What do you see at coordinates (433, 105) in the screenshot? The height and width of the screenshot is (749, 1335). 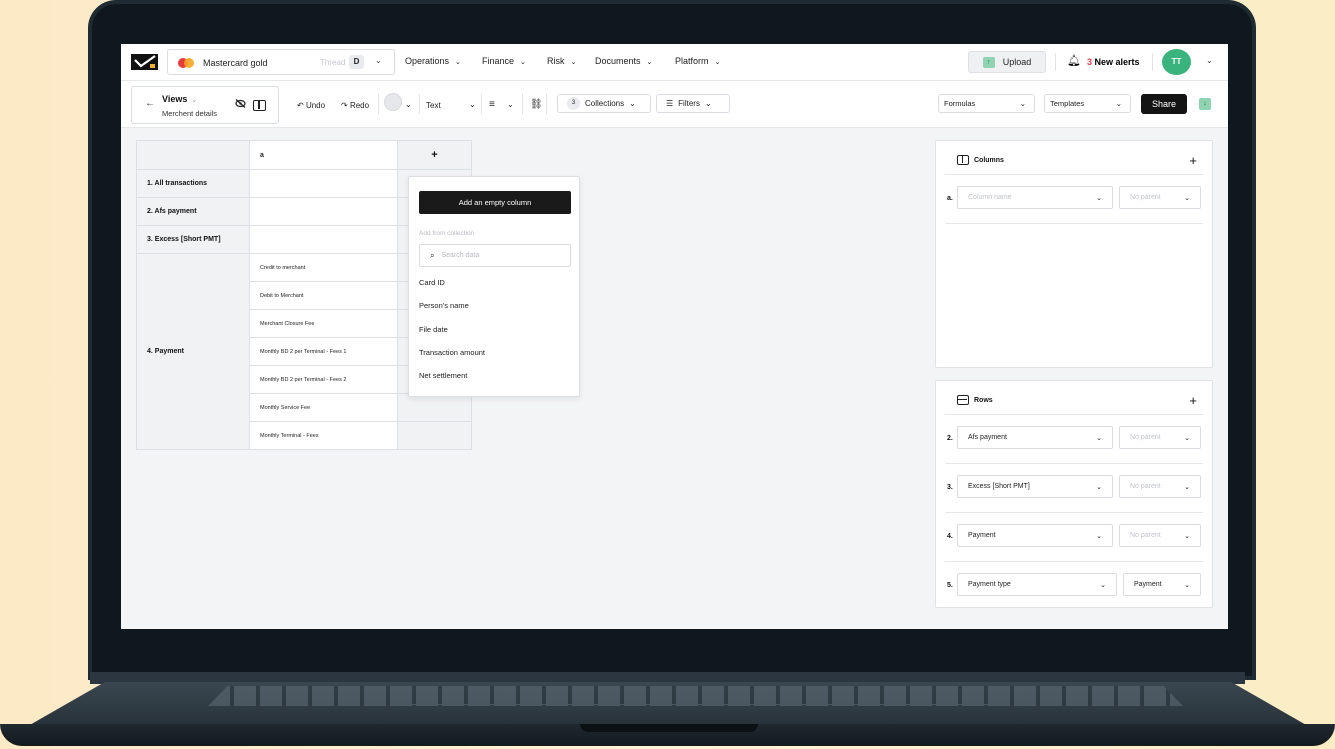 I see `text-style-select: Text` at bounding box center [433, 105].